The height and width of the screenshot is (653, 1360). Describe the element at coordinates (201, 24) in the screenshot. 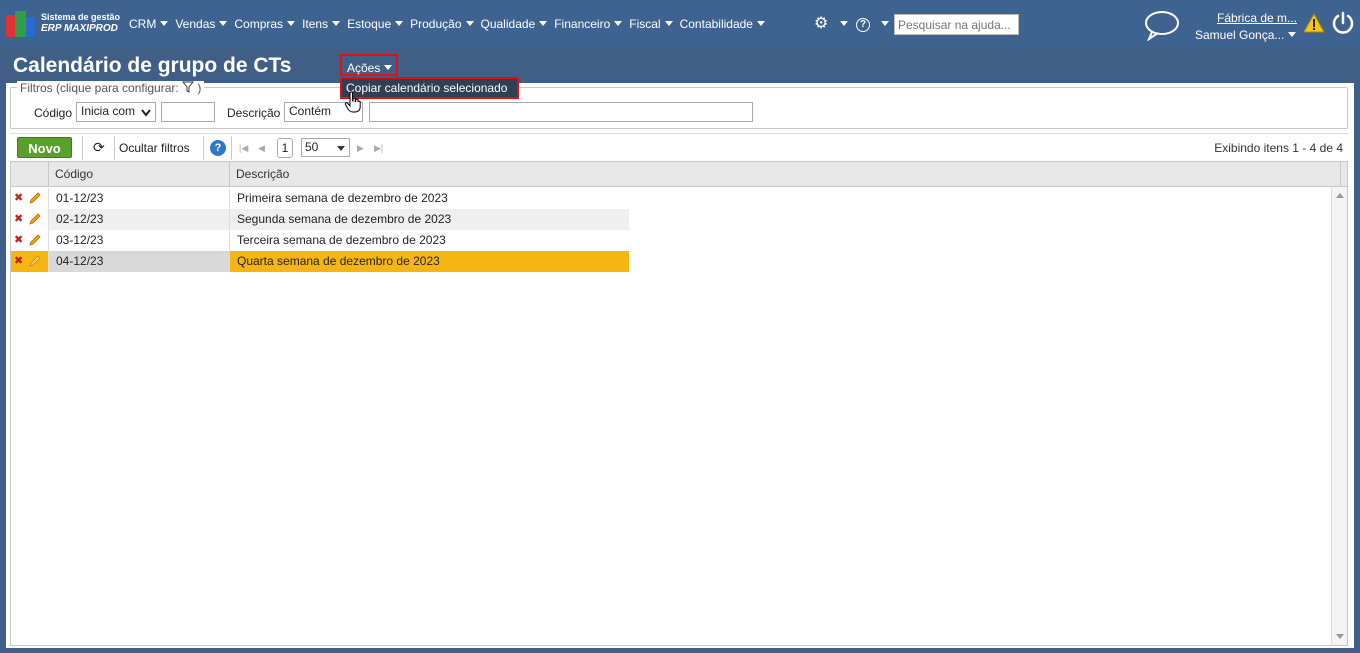

I see `menu-vendas: Vendas` at that location.